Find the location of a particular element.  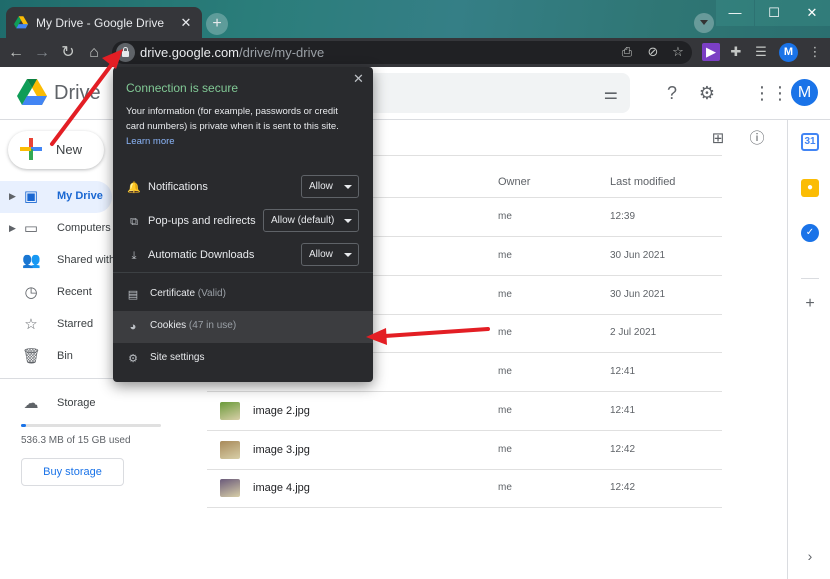

shared-icon: 👥 is located at coordinates (31, 260).